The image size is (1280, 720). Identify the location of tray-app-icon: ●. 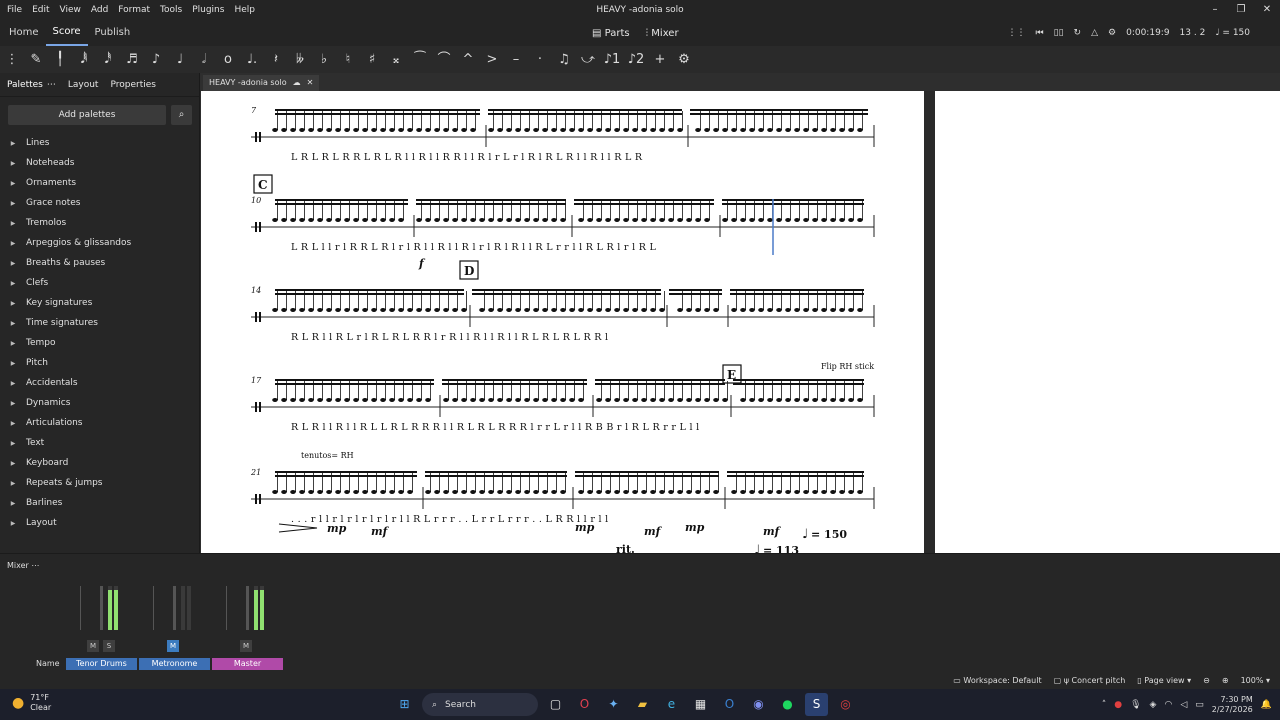
(1118, 705).